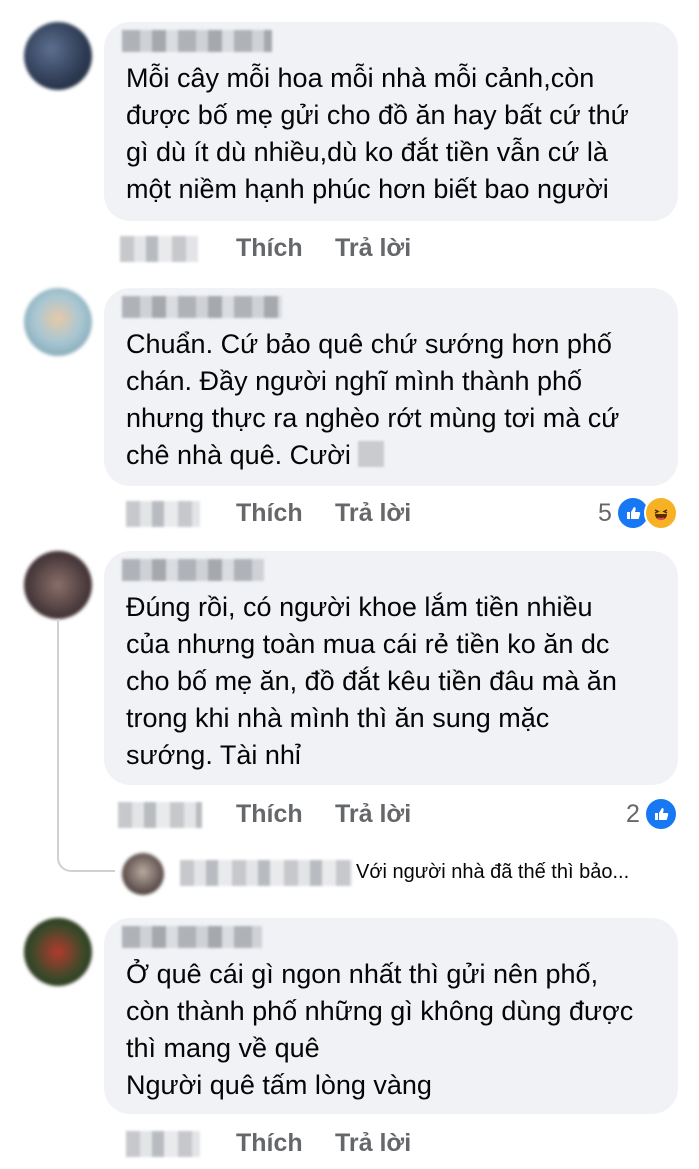  Describe the element at coordinates (266, 873) in the screenshot. I see `reply-author-name` at that location.